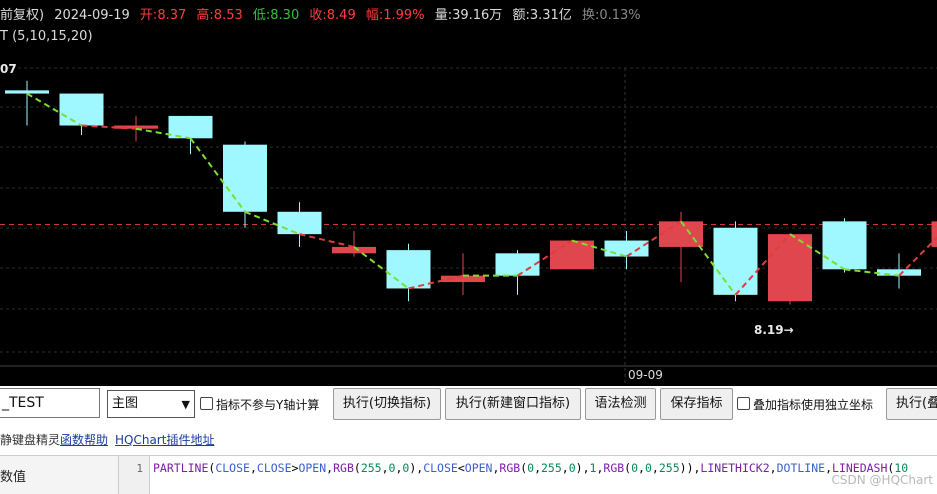 The image size is (937, 494). What do you see at coordinates (341, 15) in the screenshot?
I see `close-value: 8.49` at bounding box center [341, 15].